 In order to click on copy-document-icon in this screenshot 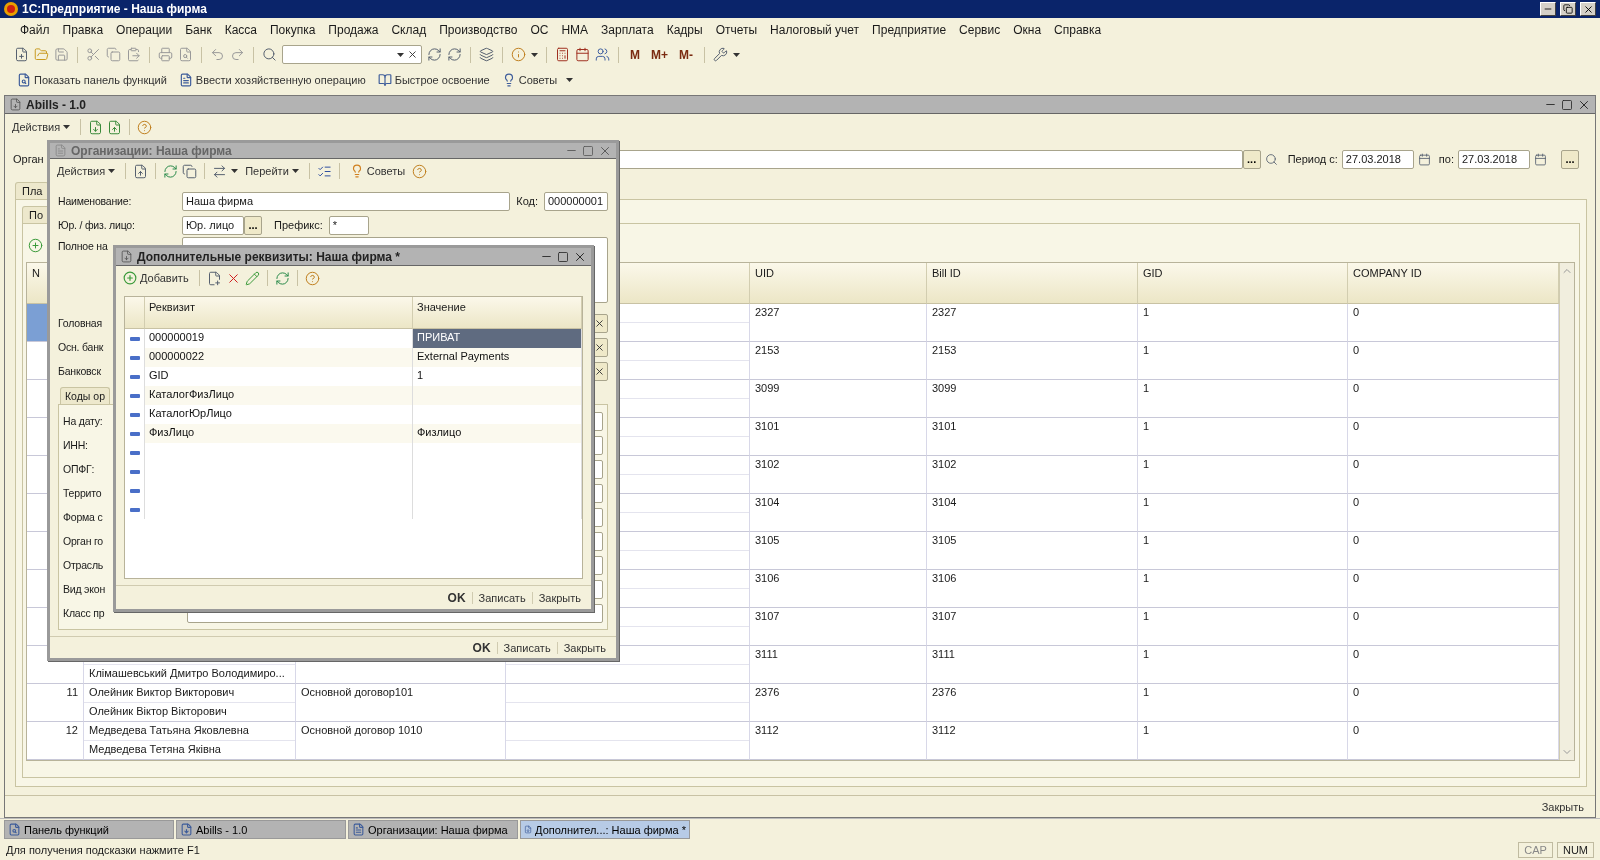, I will do `click(214, 278)`.